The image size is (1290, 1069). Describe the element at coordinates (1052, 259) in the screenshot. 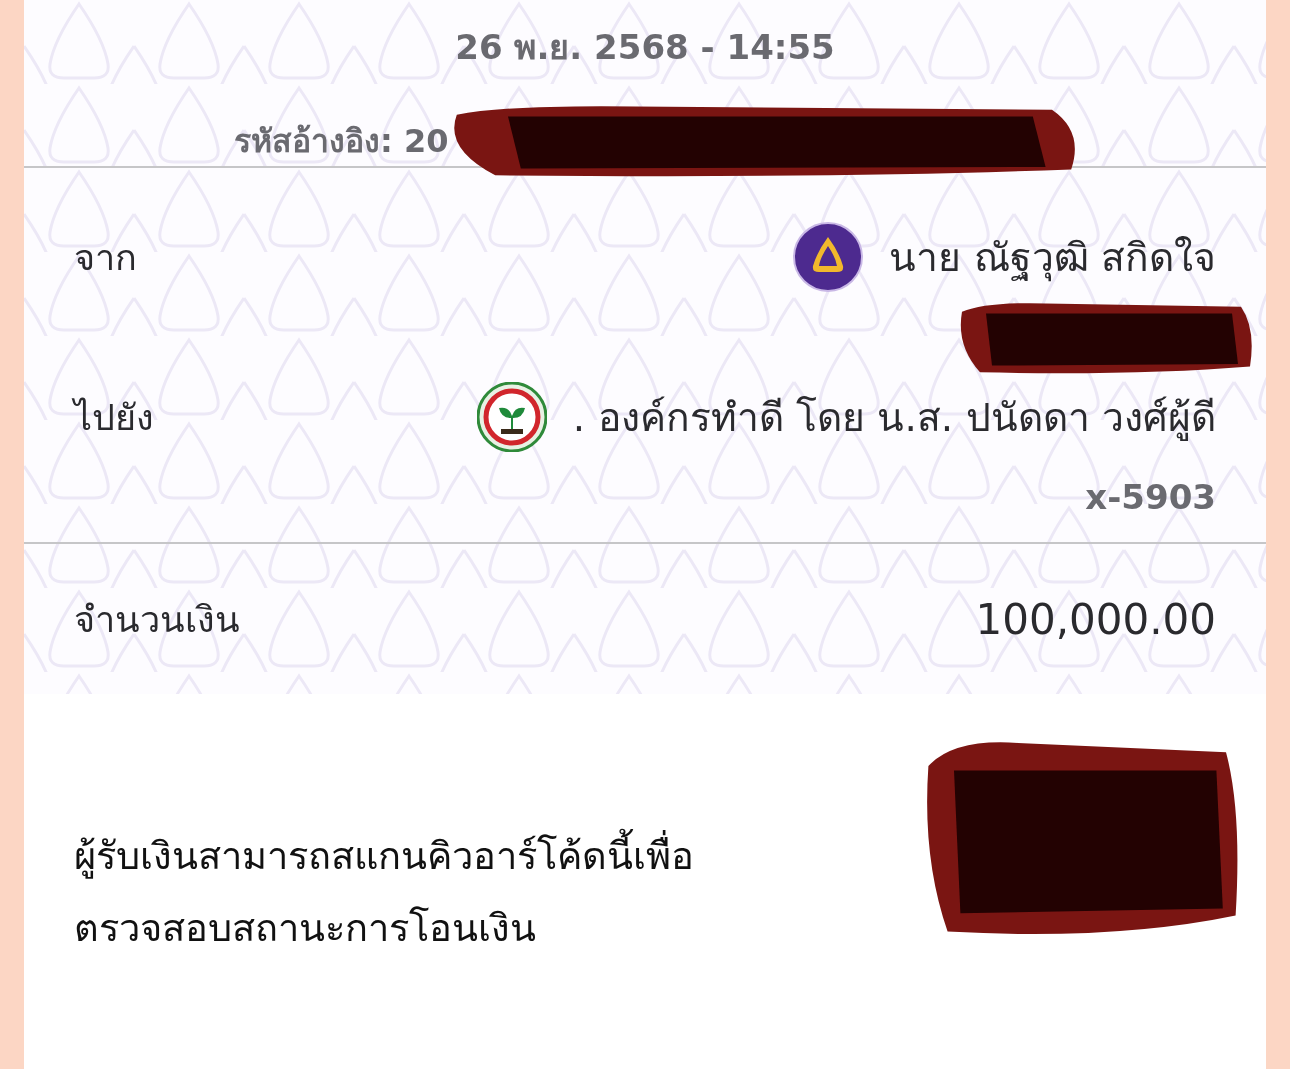

I see `account-name: นาย ณัฐวุฒิ สกิดใจ` at that location.